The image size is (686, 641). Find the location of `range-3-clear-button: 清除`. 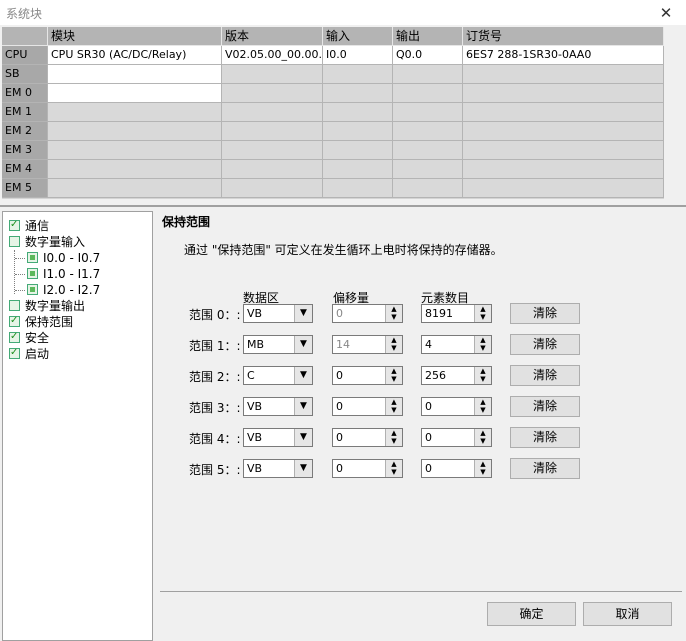

range-3-clear-button: 清除 is located at coordinates (545, 406).